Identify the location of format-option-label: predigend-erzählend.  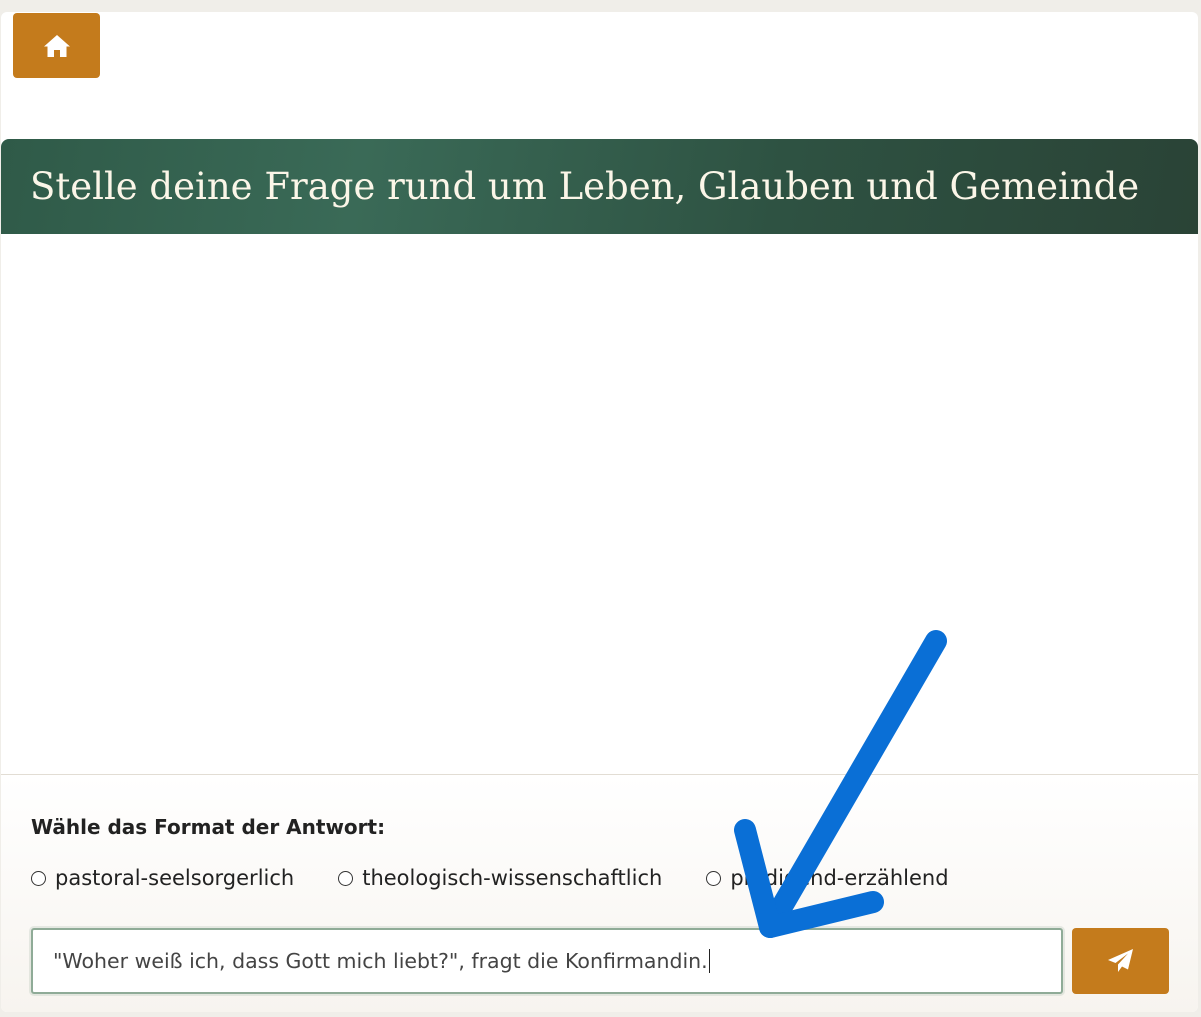
(839, 878).